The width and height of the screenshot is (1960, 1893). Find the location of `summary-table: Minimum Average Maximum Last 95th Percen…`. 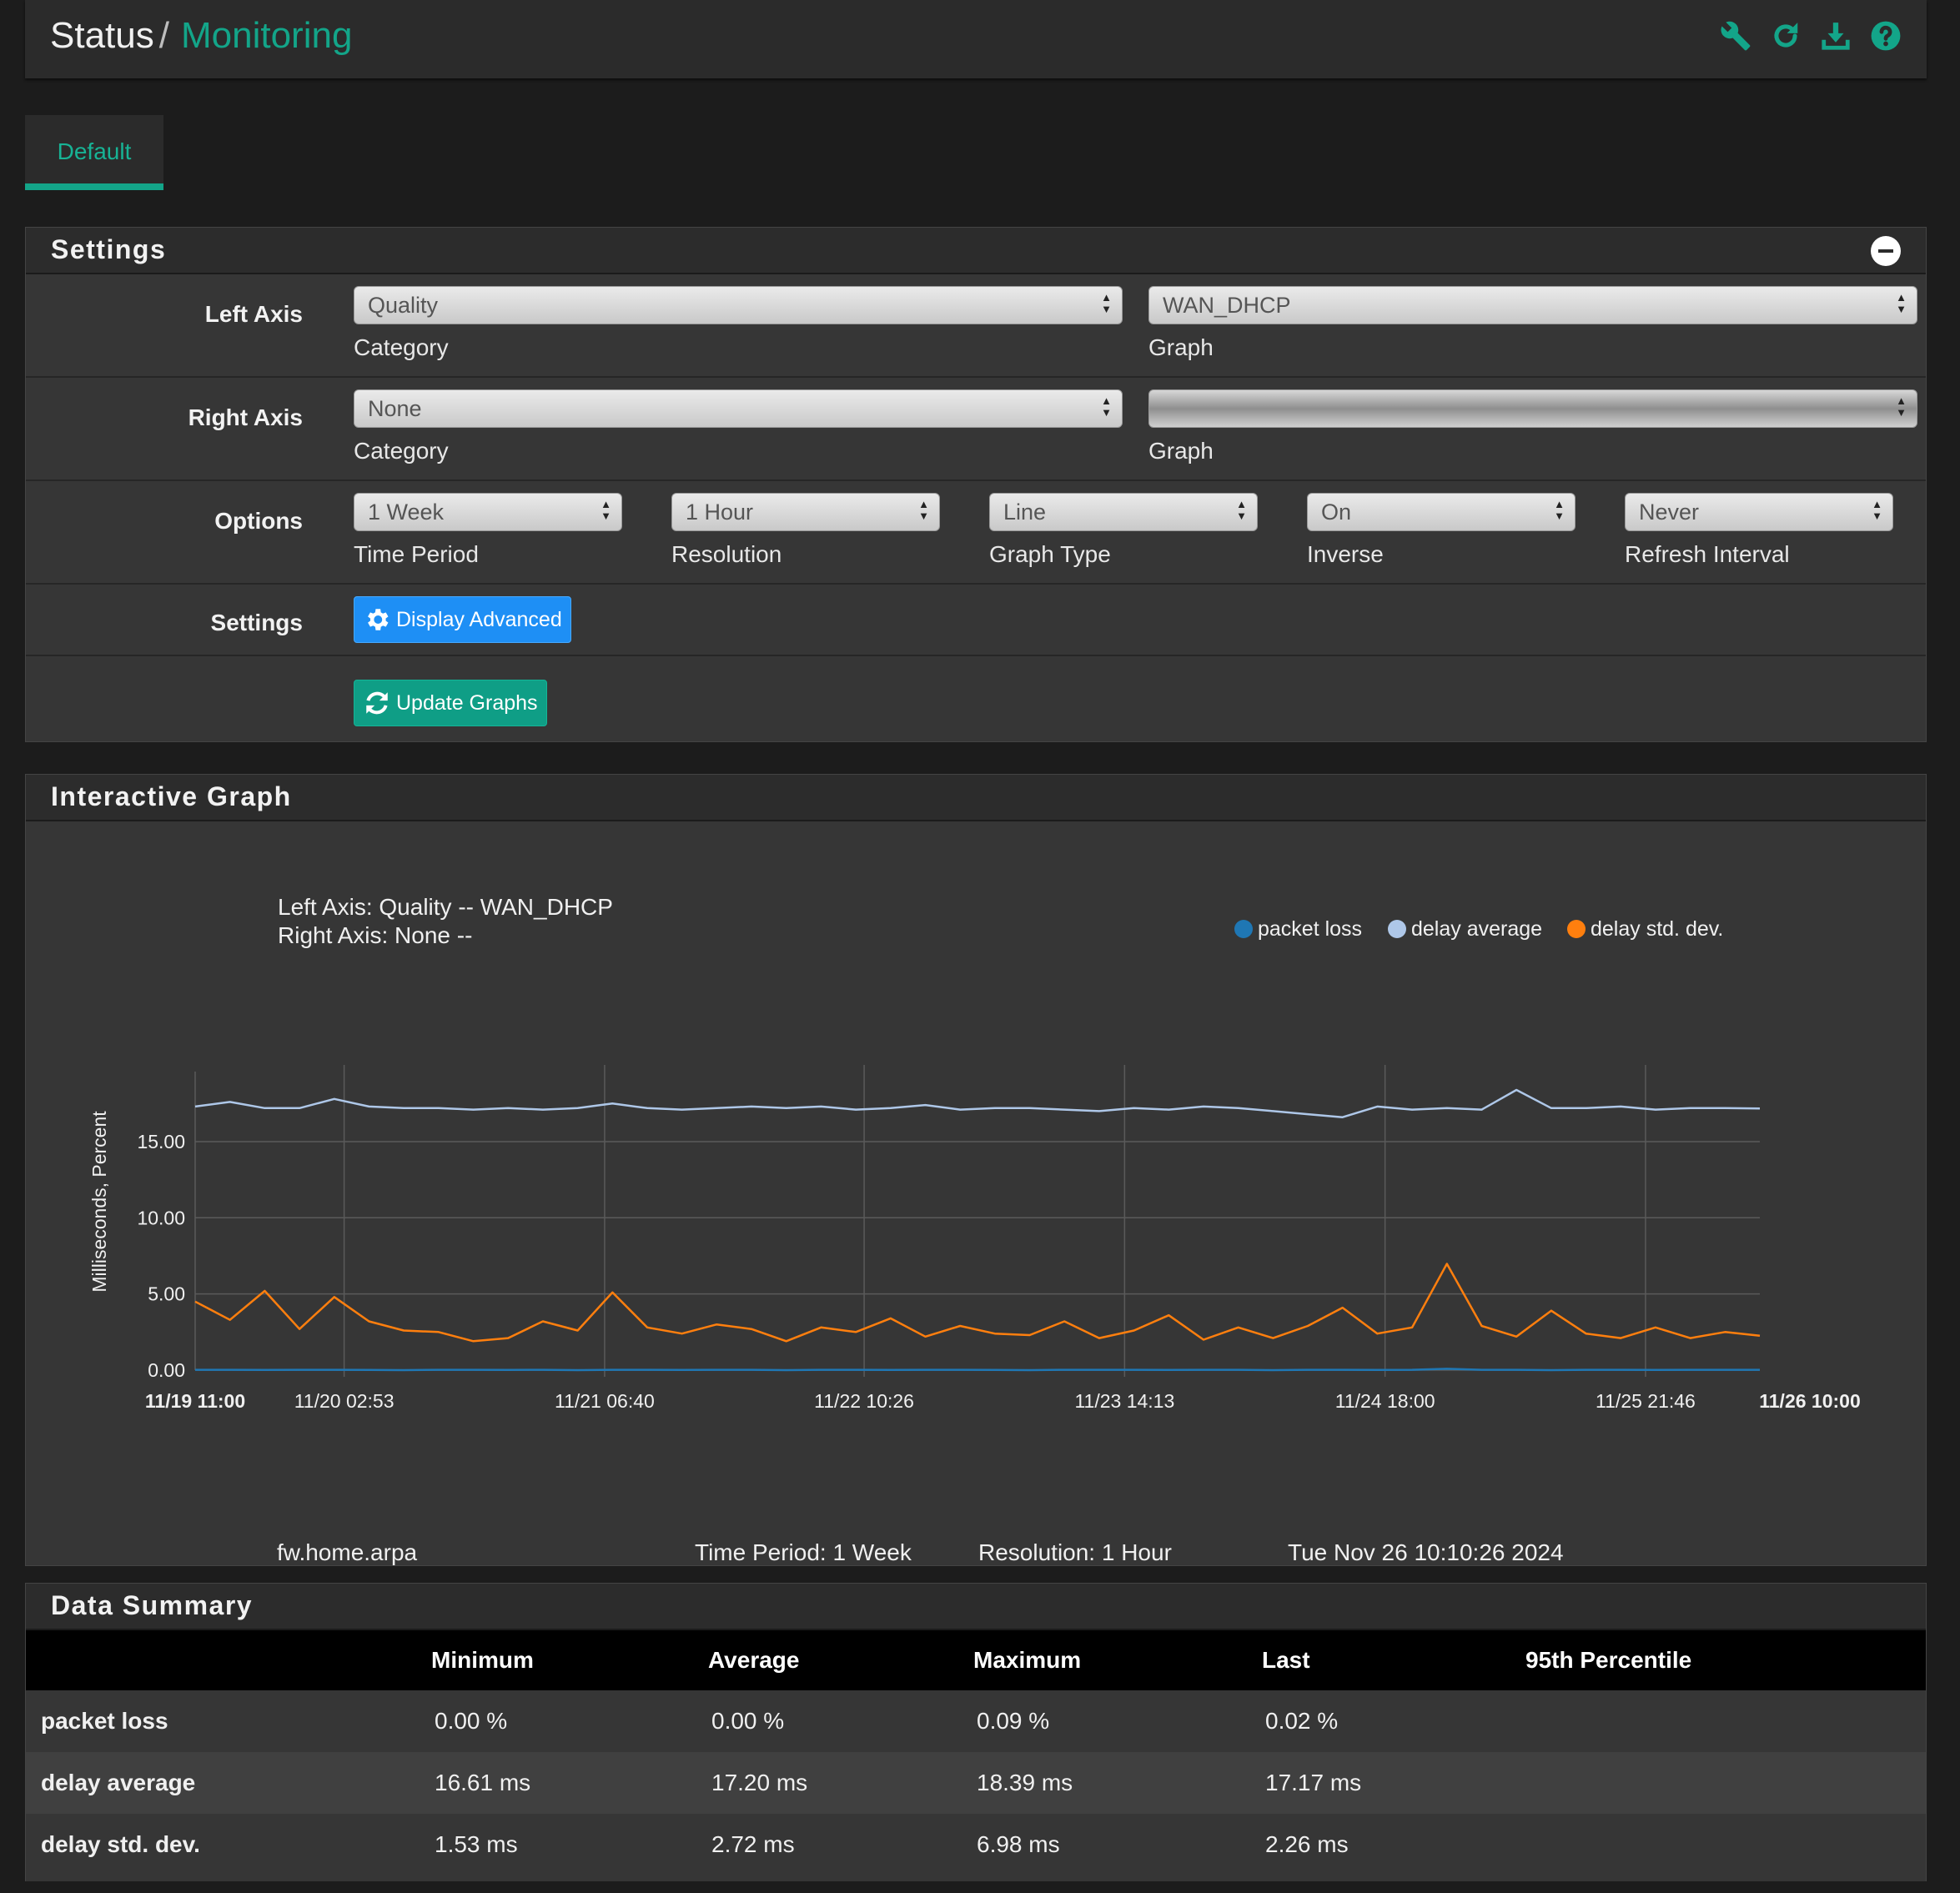

summary-table: Minimum Average Maximum Last 95th Percen… is located at coordinates (976, 1752).